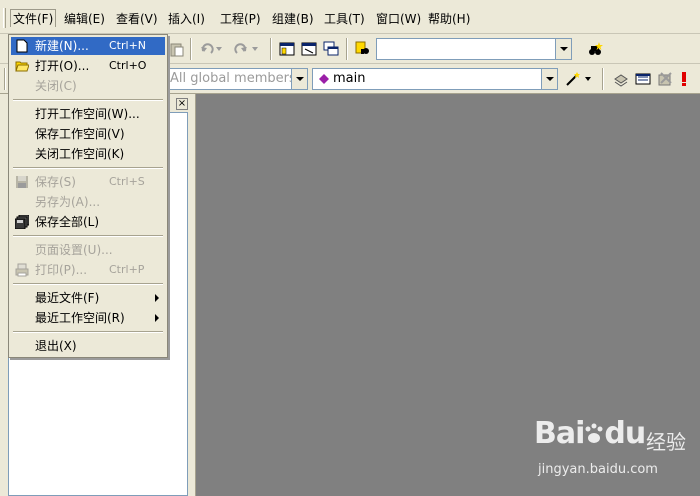 This screenshot has height=496, width=700. What do you see at coordinates (331, 49) in the screenshot?
I see `window-list-icon` at bounding box center [331, 49].